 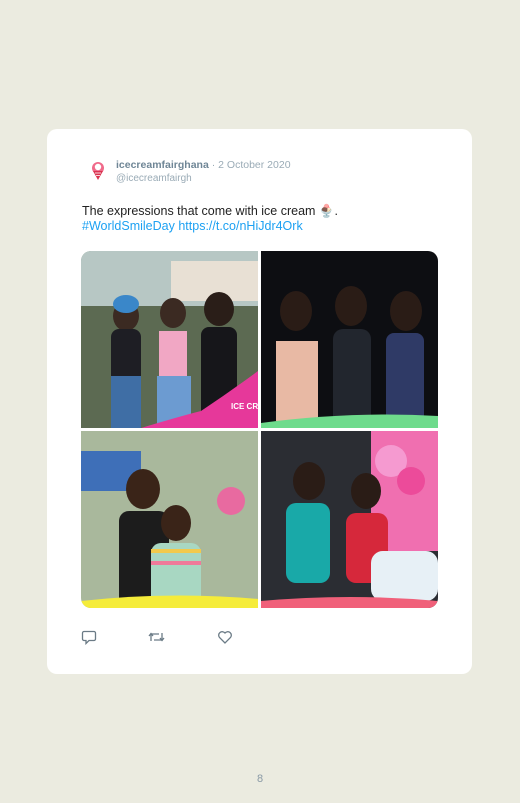 I want to click on tweet-period: ., so click(x=336, y=211).